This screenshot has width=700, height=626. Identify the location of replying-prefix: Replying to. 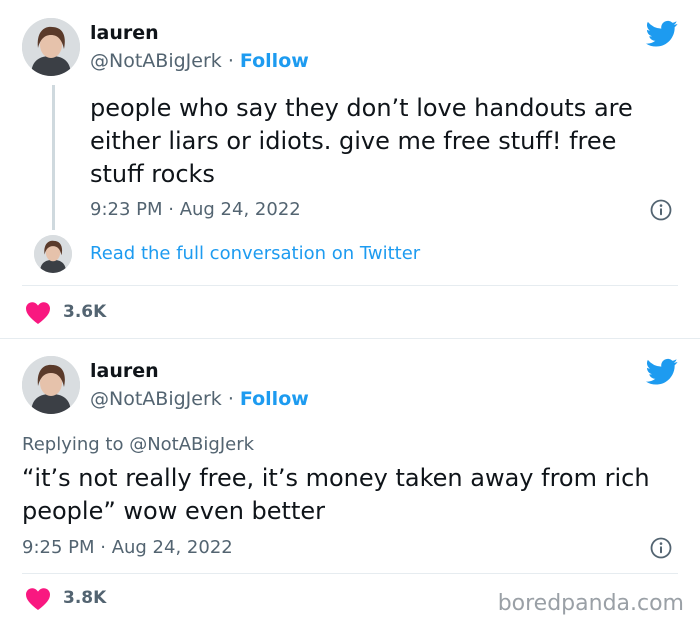
(76, 444).